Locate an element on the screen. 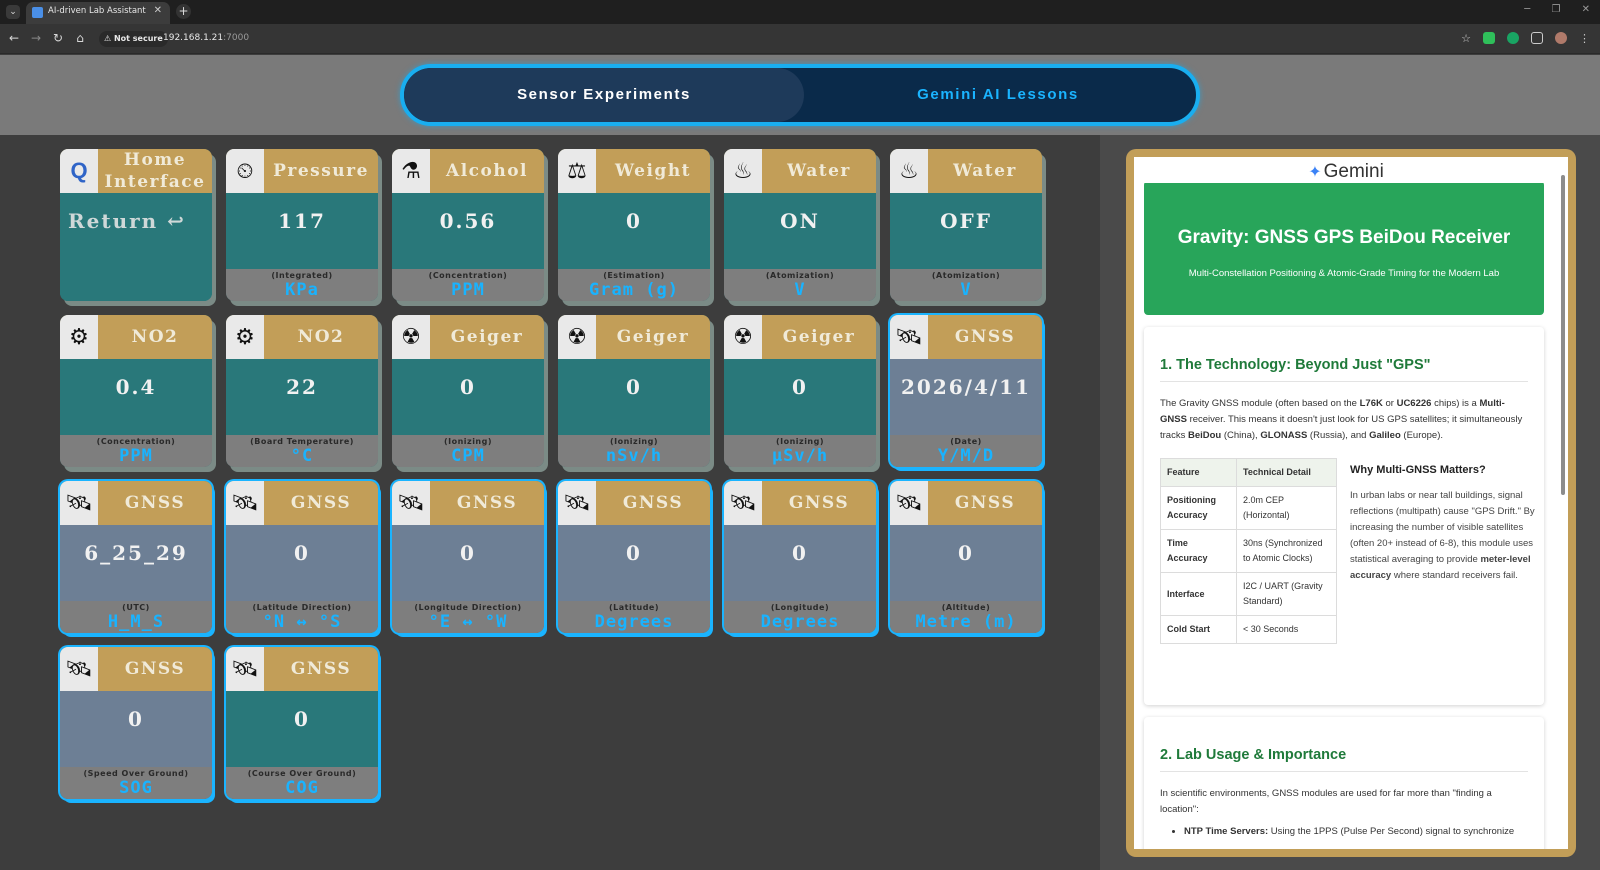 The image size is (1600, 870). security-chip: ⚠ Not secure is located at coordinates (133, 39).